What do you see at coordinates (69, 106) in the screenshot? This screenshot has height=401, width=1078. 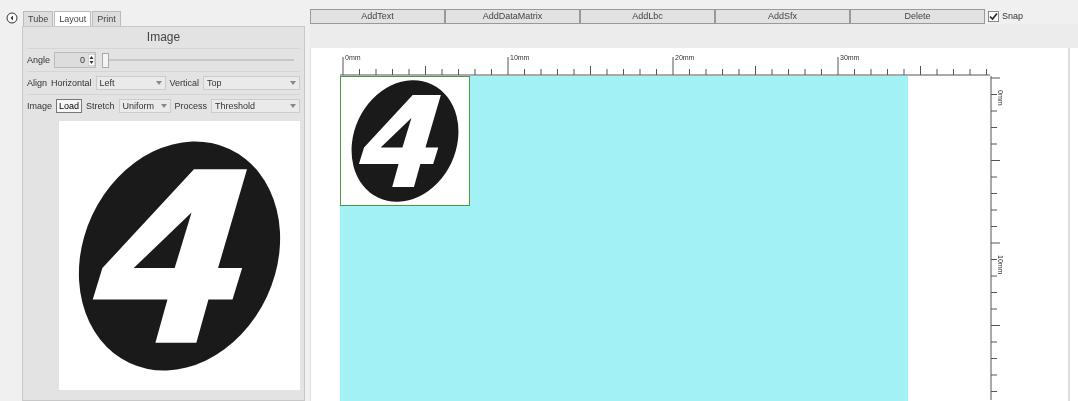 I see `load-button: Load` at bounding box center [69, 106].